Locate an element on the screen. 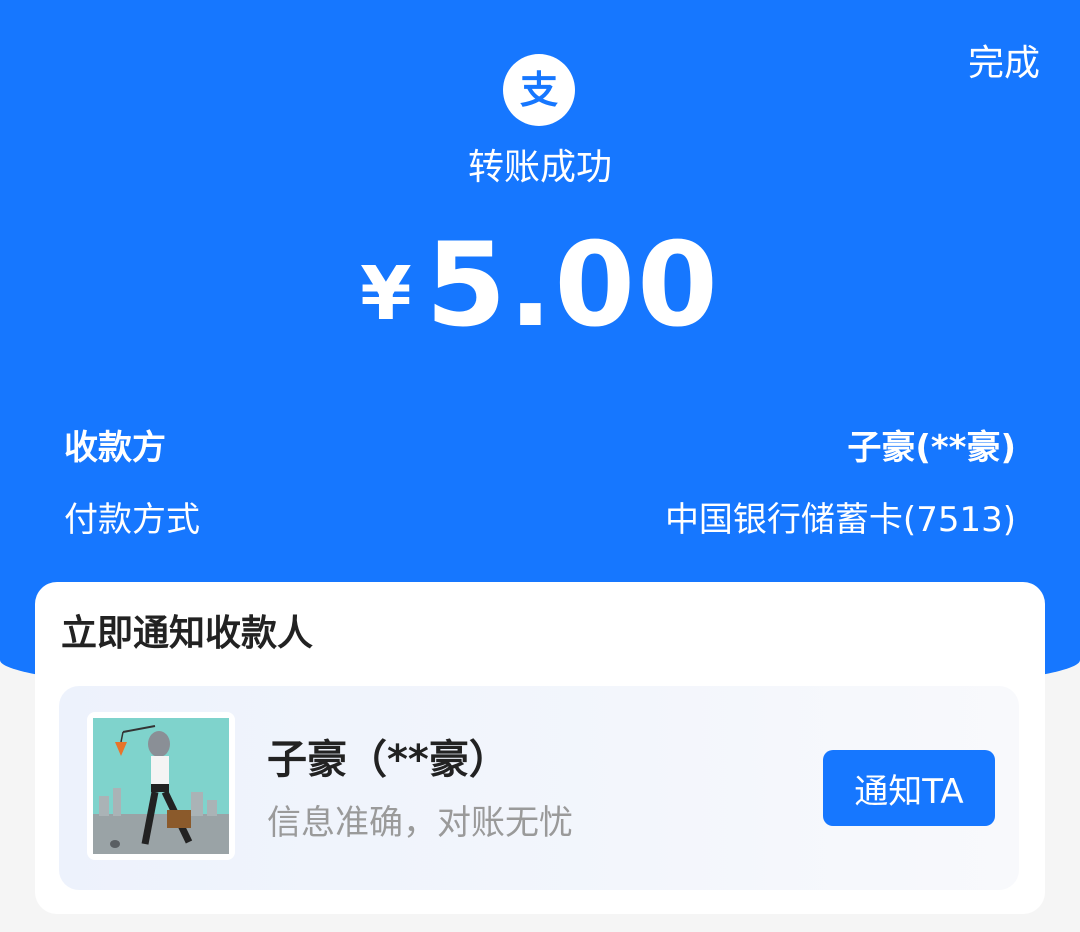 This screenshot has height=932, width=1080. currency-symbol: ¥ is located at coordinates (386, 294).